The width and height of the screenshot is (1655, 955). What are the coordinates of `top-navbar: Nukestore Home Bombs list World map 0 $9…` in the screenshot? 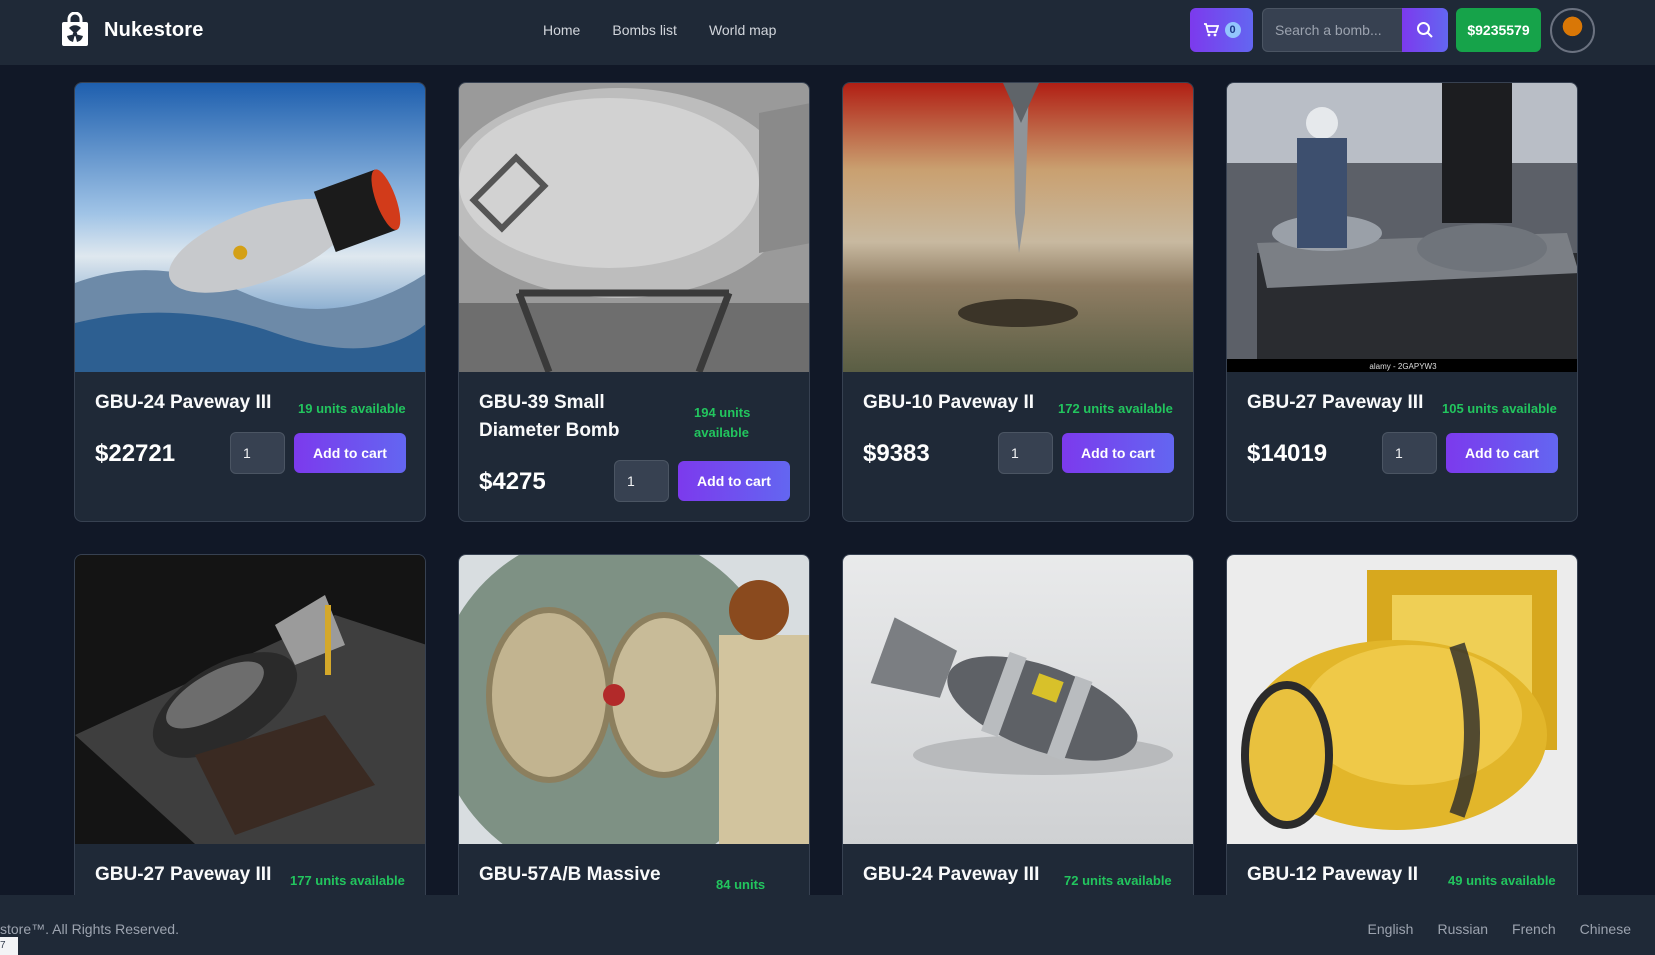 It's located at (827, 32).